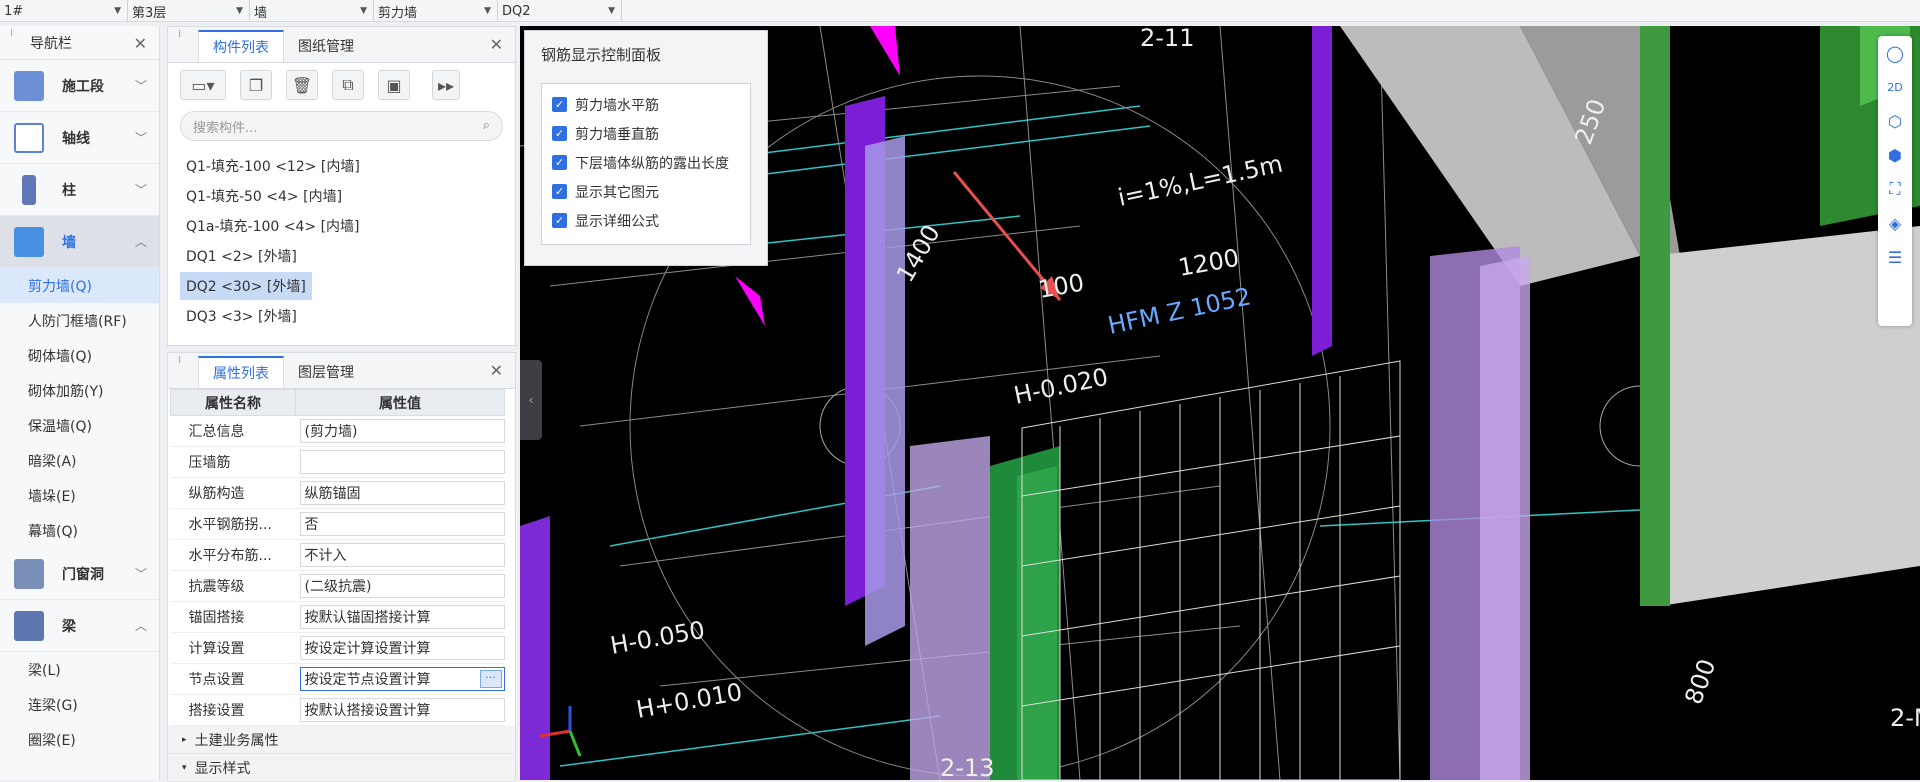  What do you see at coordinates (241, 372) in the screenshot?
I see `tab-property-list: 属性列表` at bounding box center [241, 372].